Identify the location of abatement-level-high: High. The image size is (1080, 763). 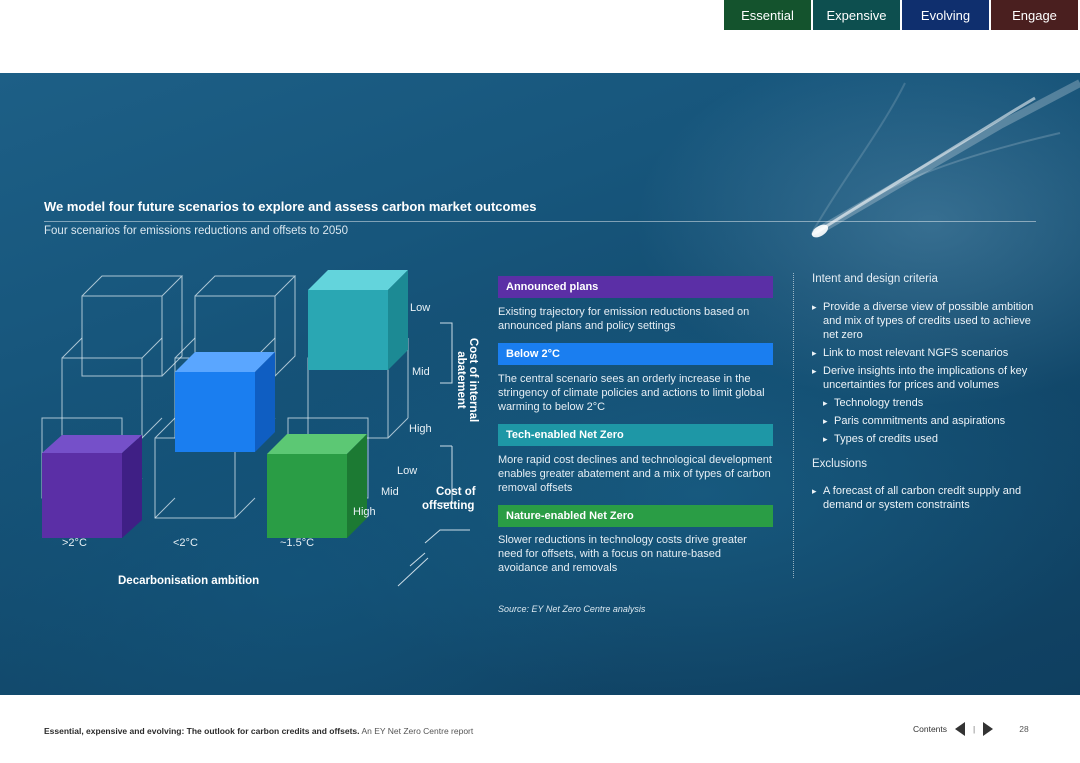
(420, 429).